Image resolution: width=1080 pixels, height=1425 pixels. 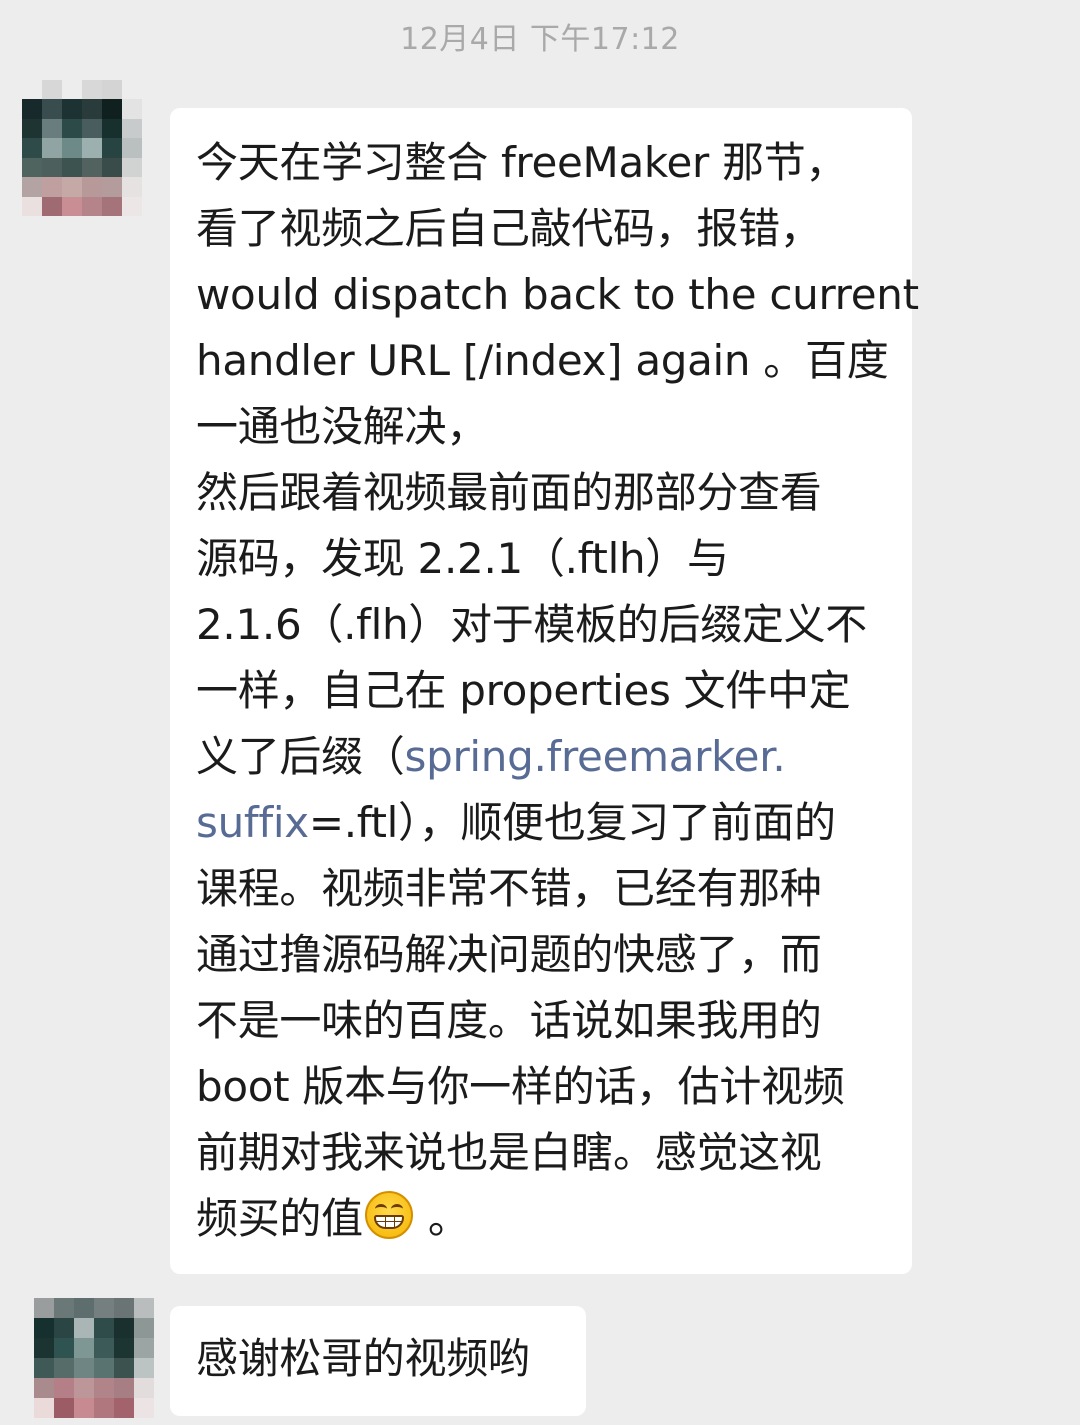 What do you see at coordinates (363, 1358) in the screenshot?
I see `message-text: 感谢松哥的视频哟` at bounding box center [363, 1358].